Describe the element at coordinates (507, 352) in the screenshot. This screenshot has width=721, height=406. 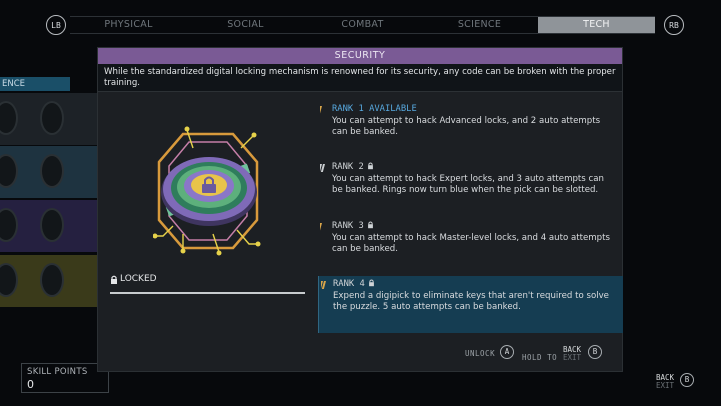
I see `unlock-a-button: A` at that location.